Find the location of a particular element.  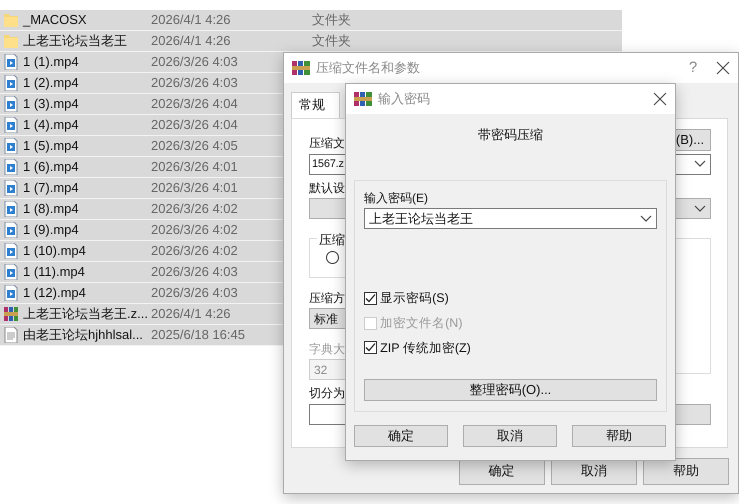

field-label: 压缩文 is located at coordinates (327, 143).